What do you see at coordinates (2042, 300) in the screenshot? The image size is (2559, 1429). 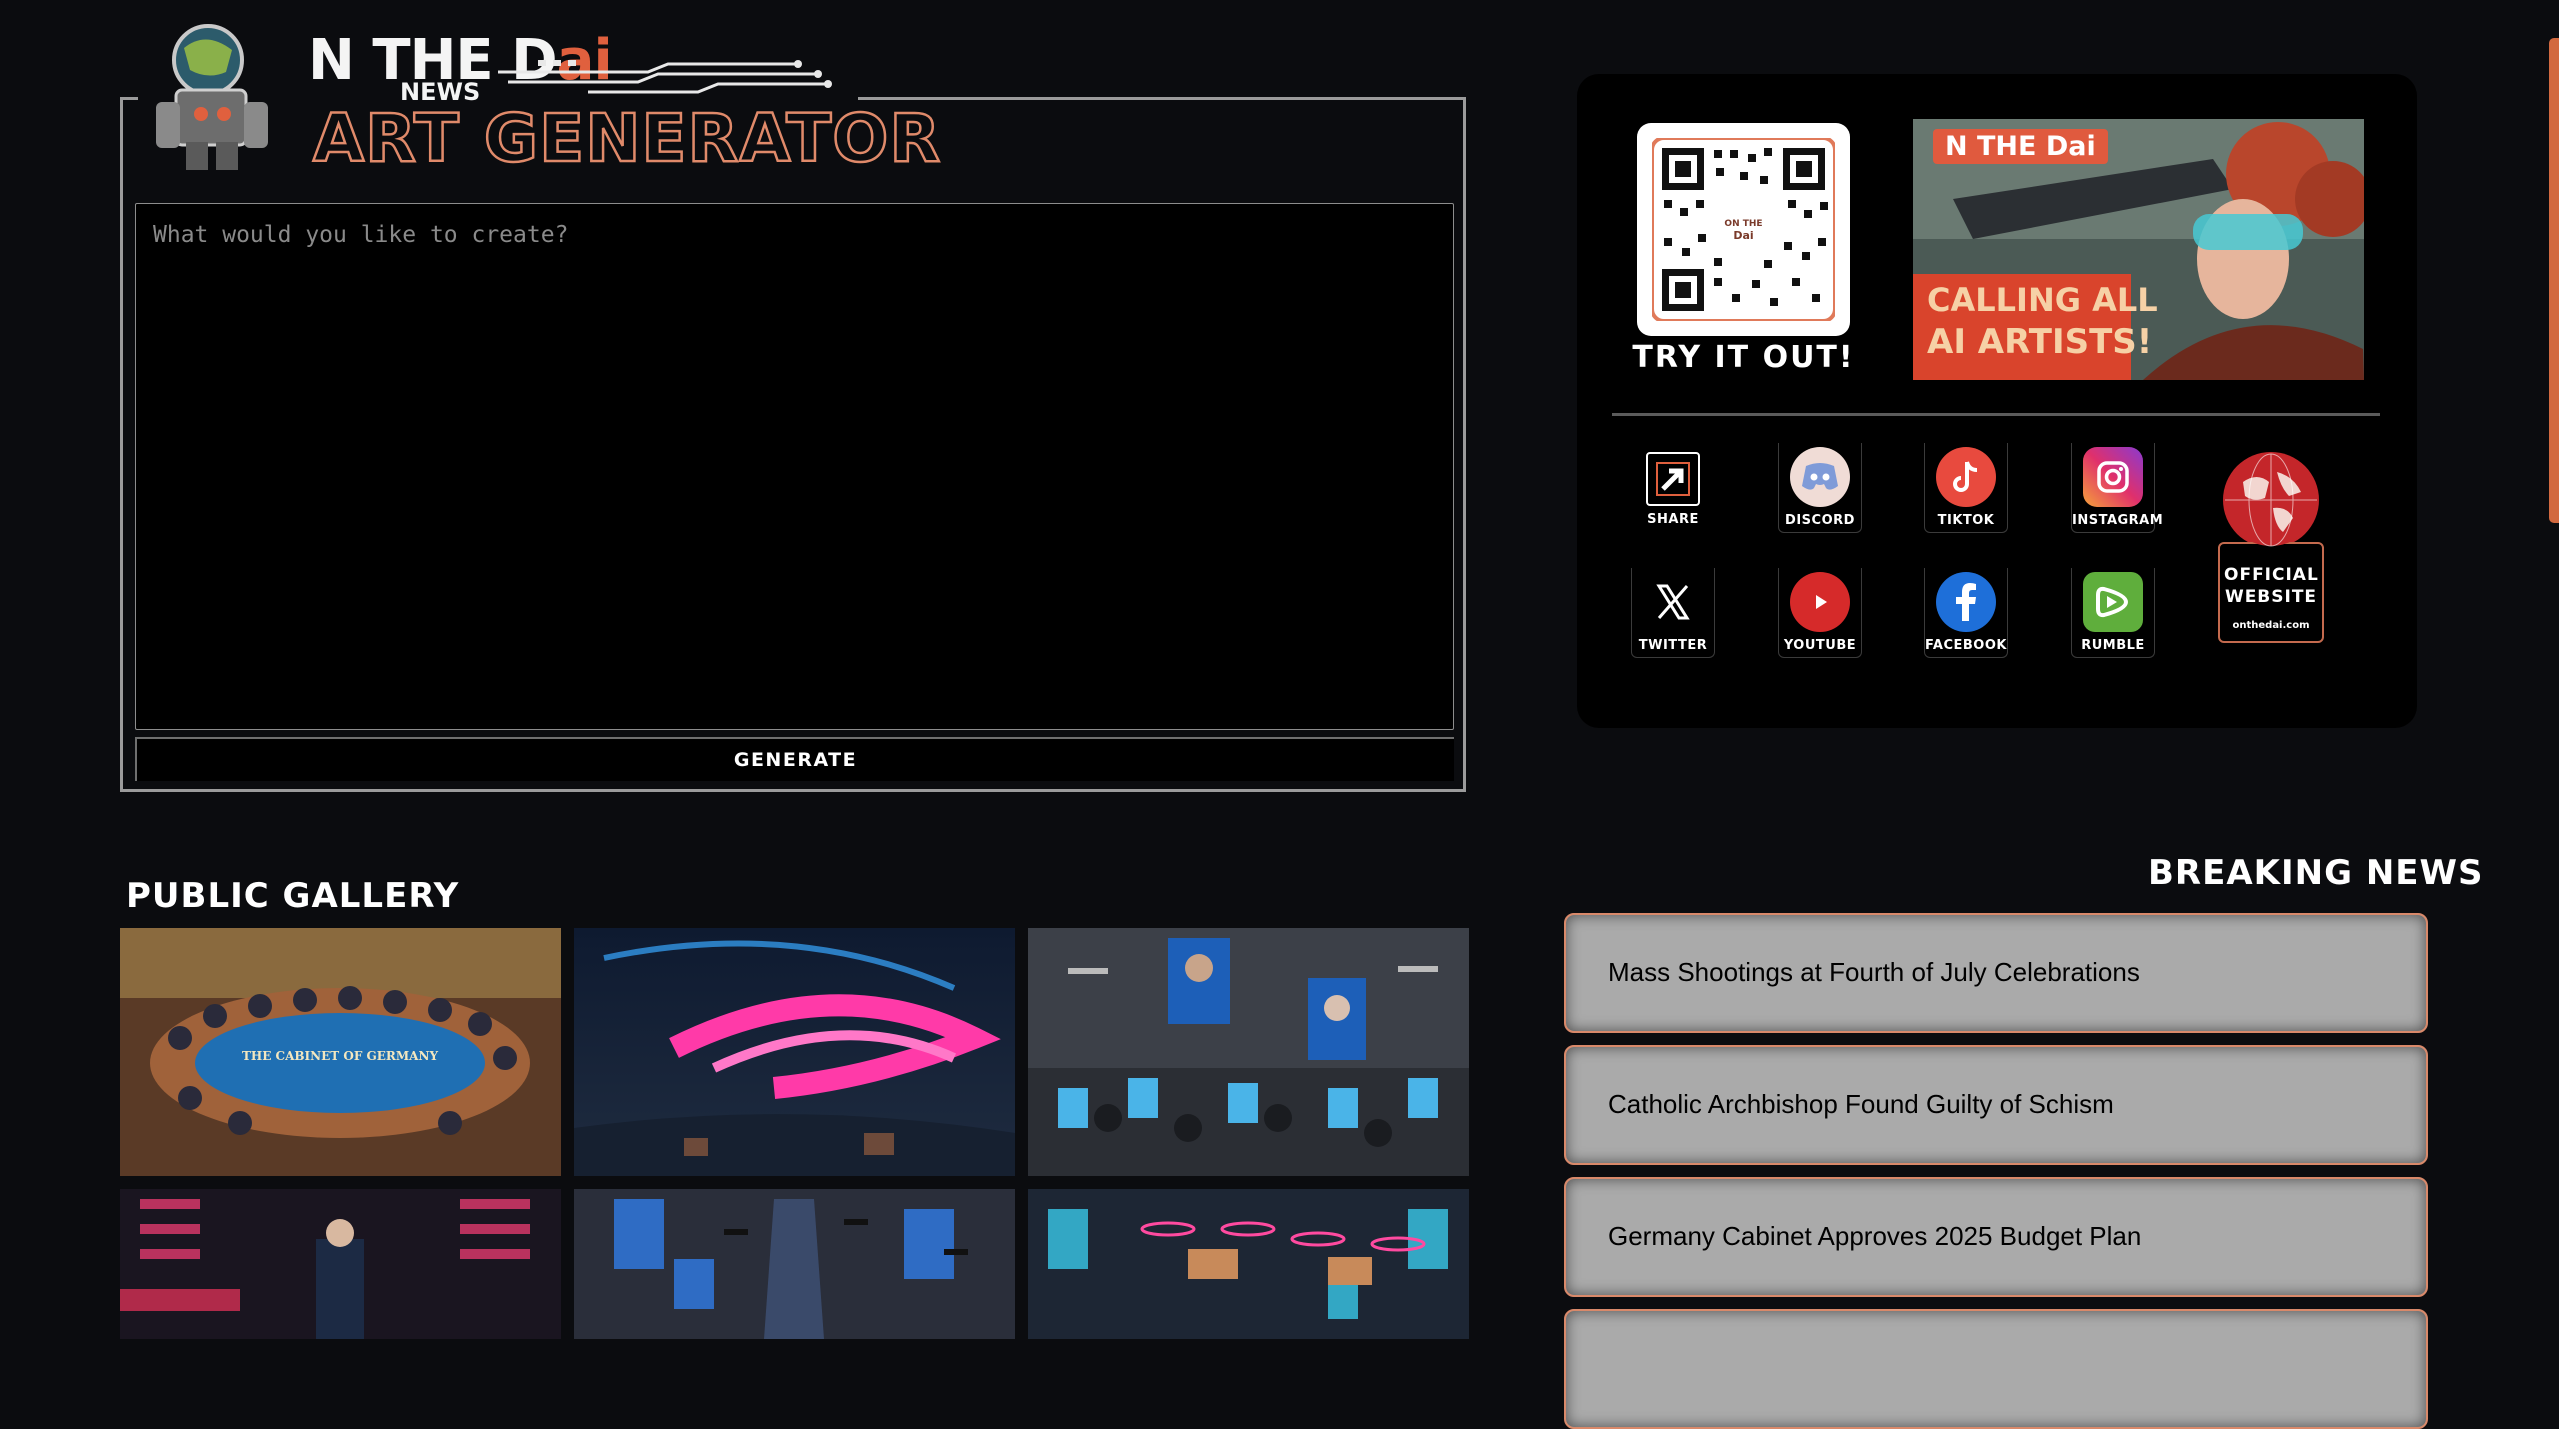 I see `ad-headline-1: CALLING ALL` at bounding box center [2042, 300].